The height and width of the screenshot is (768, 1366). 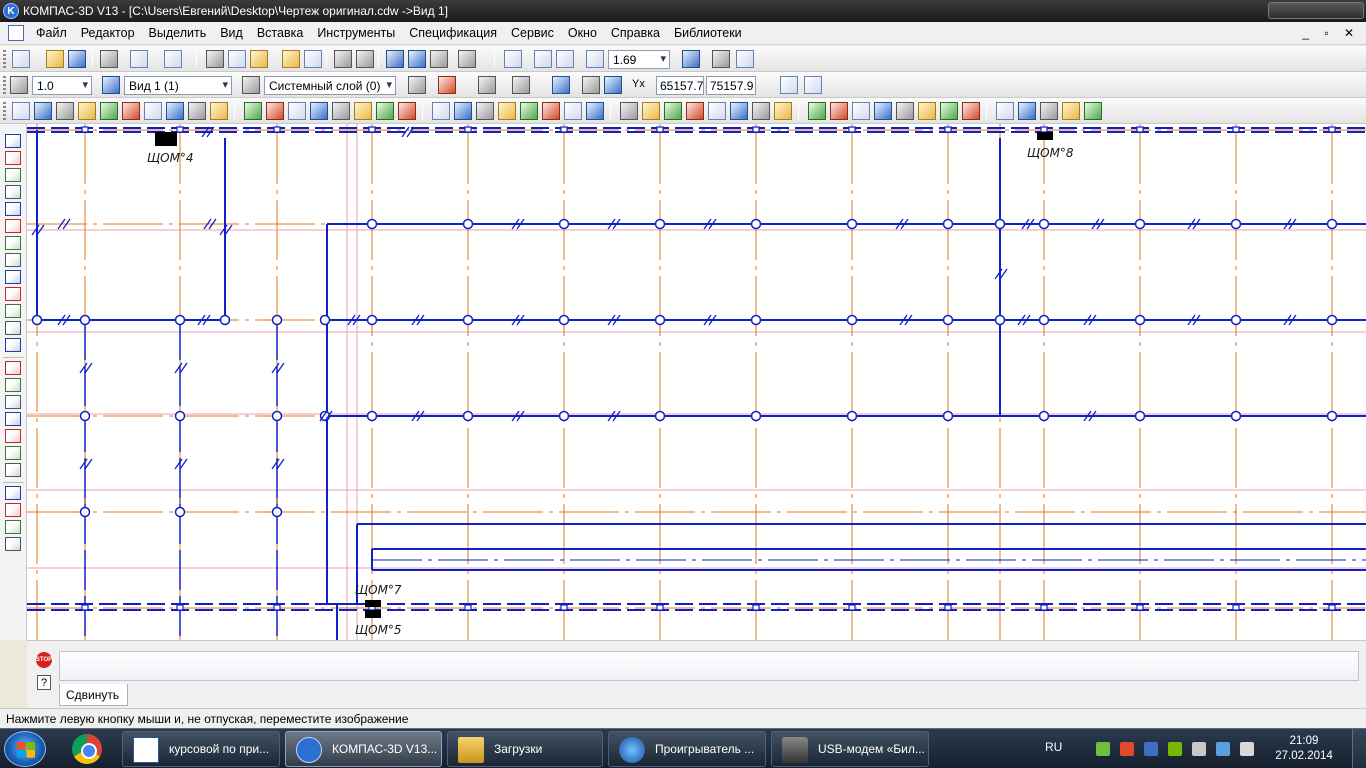 What do you see at coordinates (13, 510) in the screenshot?
I see `cut-panel-icon` at bounding box center [13, 510].